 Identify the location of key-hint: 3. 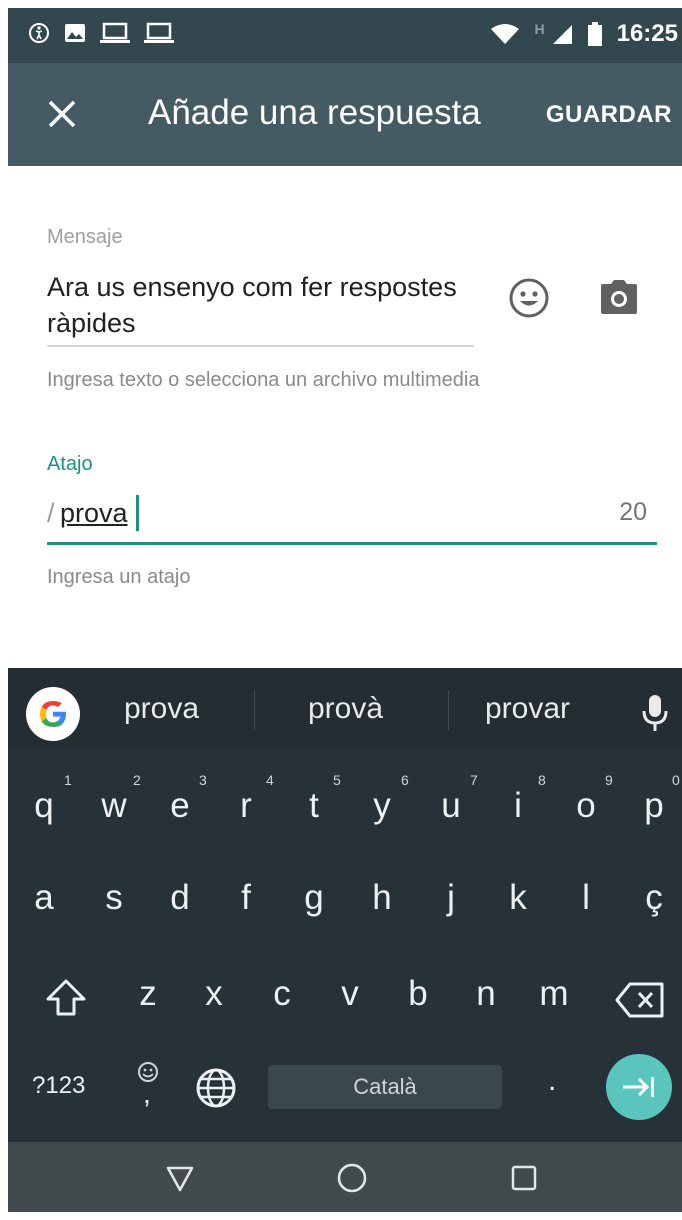
(203, 780).